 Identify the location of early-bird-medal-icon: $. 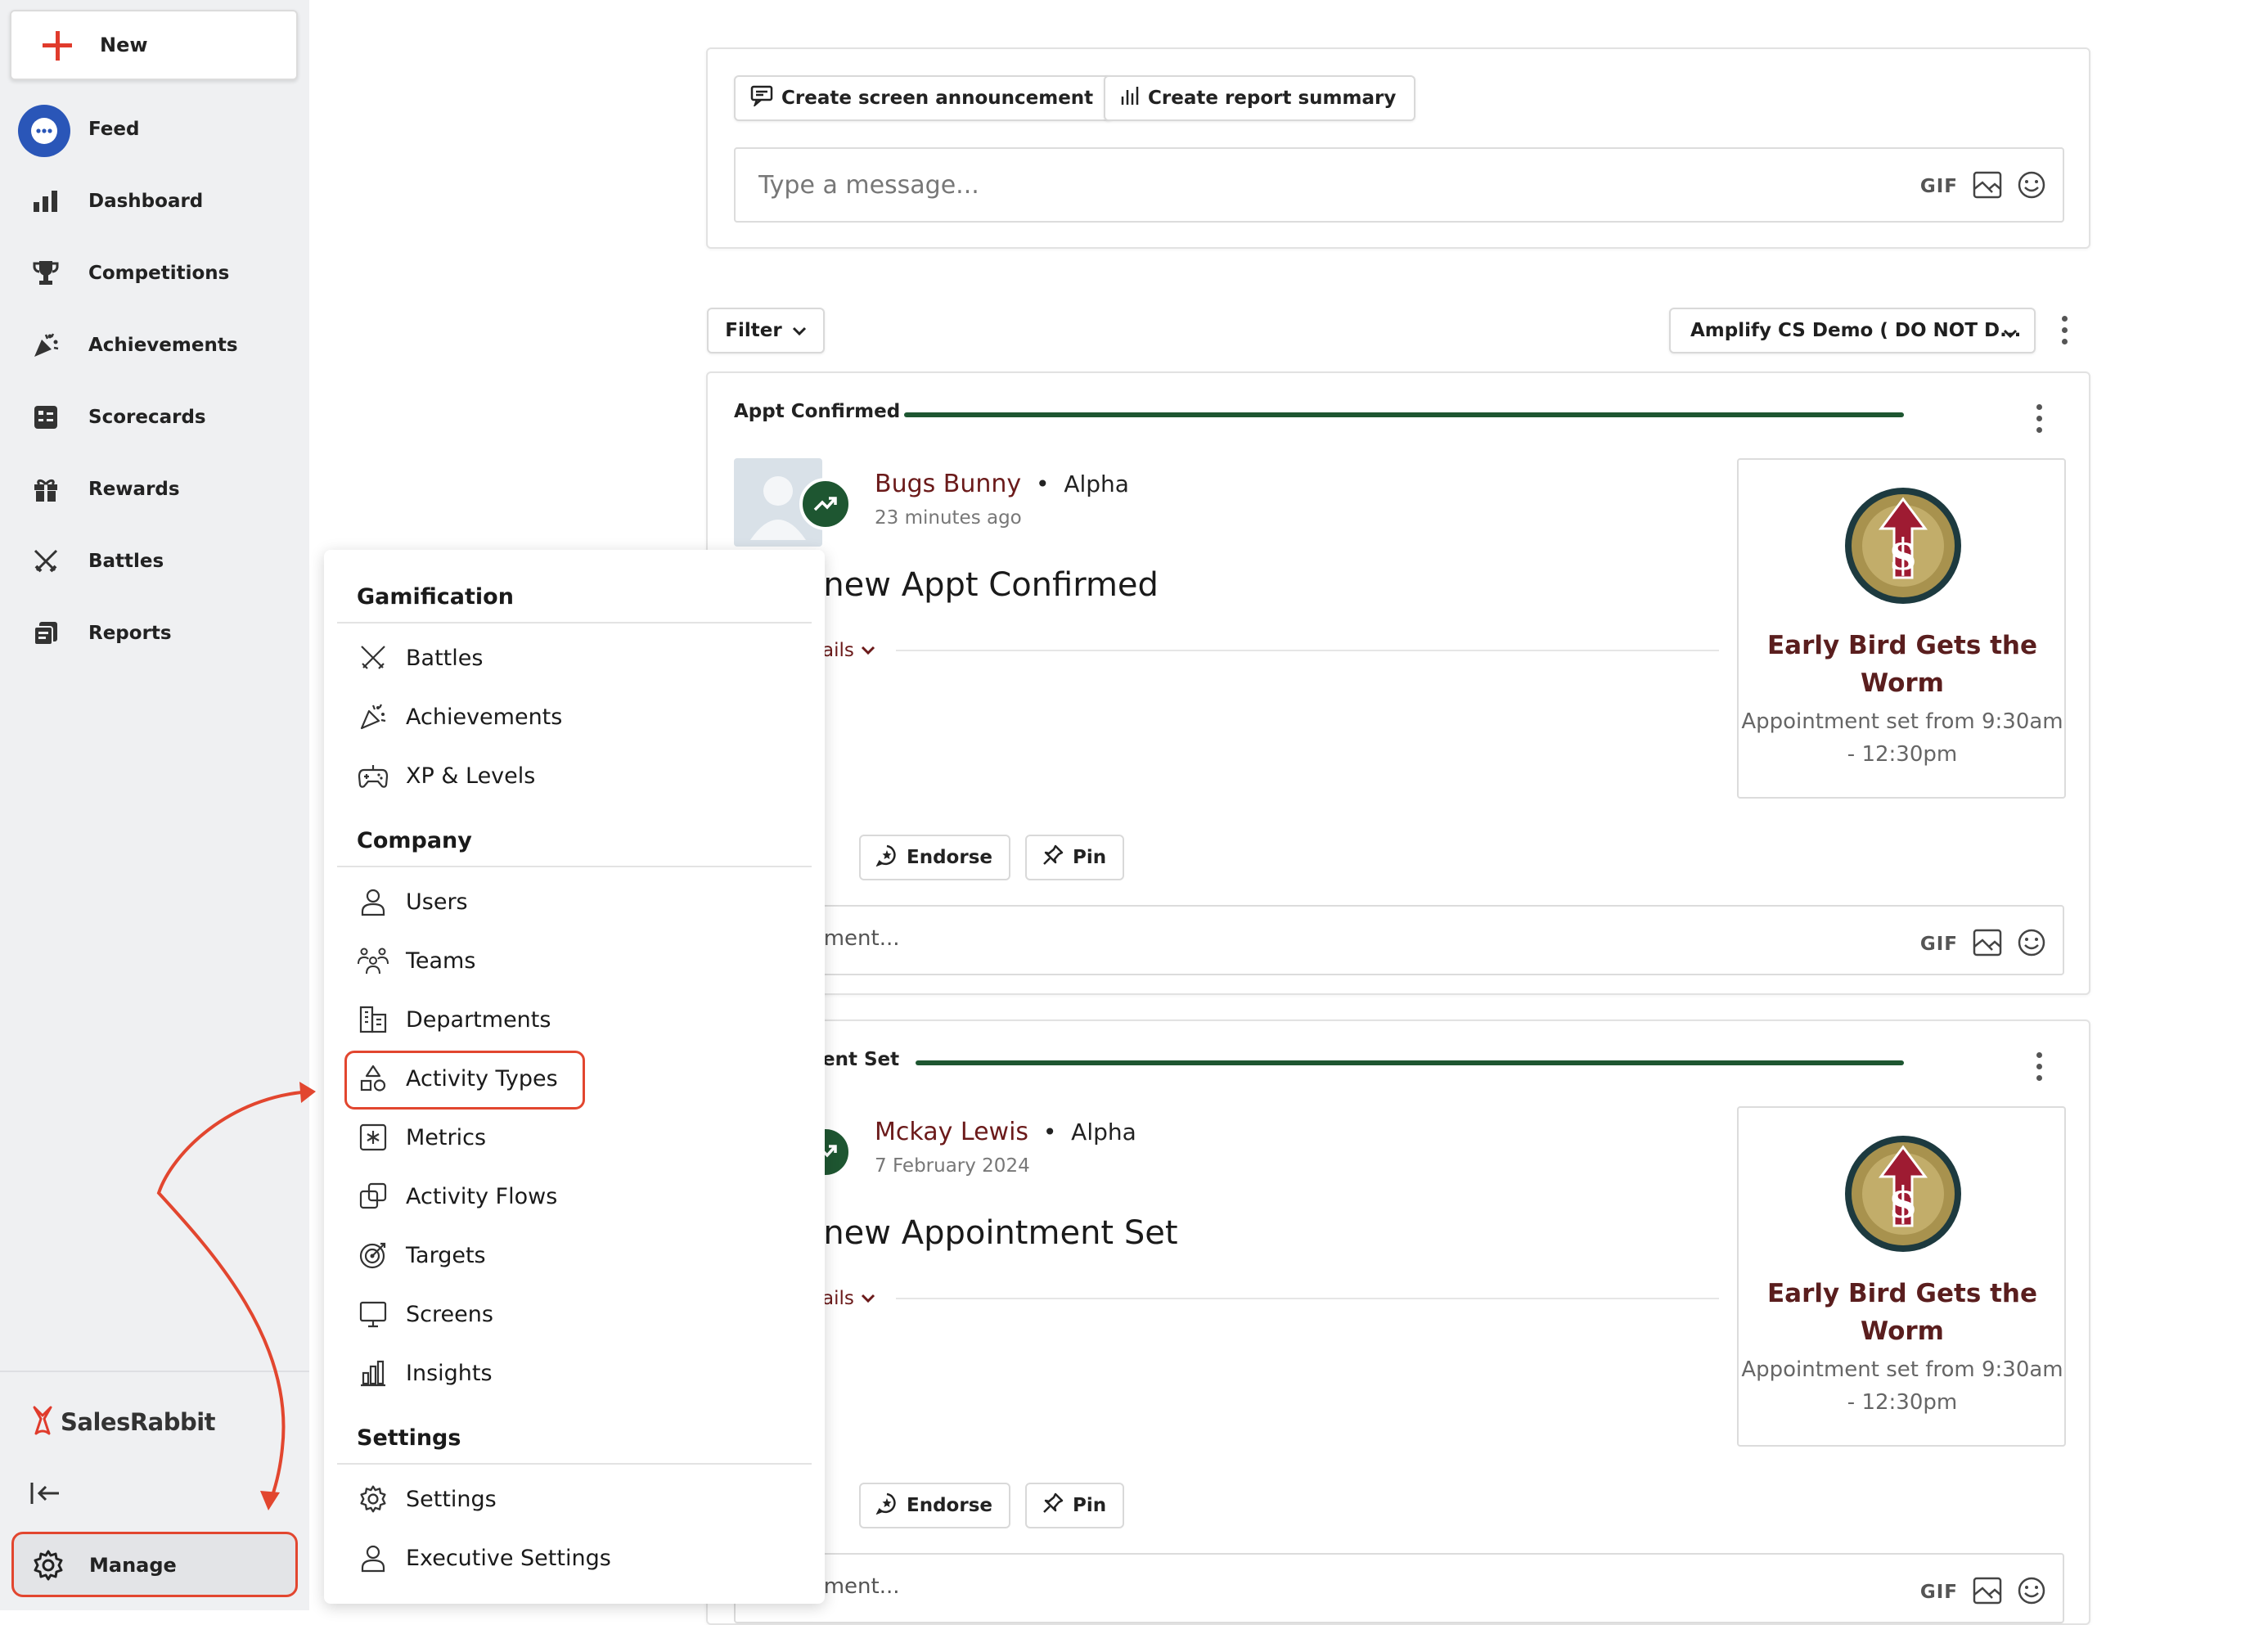
(1903, 546).